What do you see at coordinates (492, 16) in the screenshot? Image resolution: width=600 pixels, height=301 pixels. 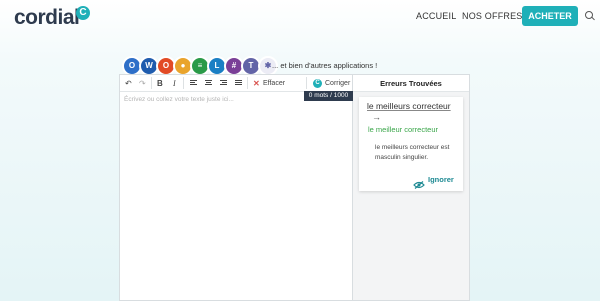 I see `nav-offres-link: NOS OFFRES` at bounding box center [492, 16].